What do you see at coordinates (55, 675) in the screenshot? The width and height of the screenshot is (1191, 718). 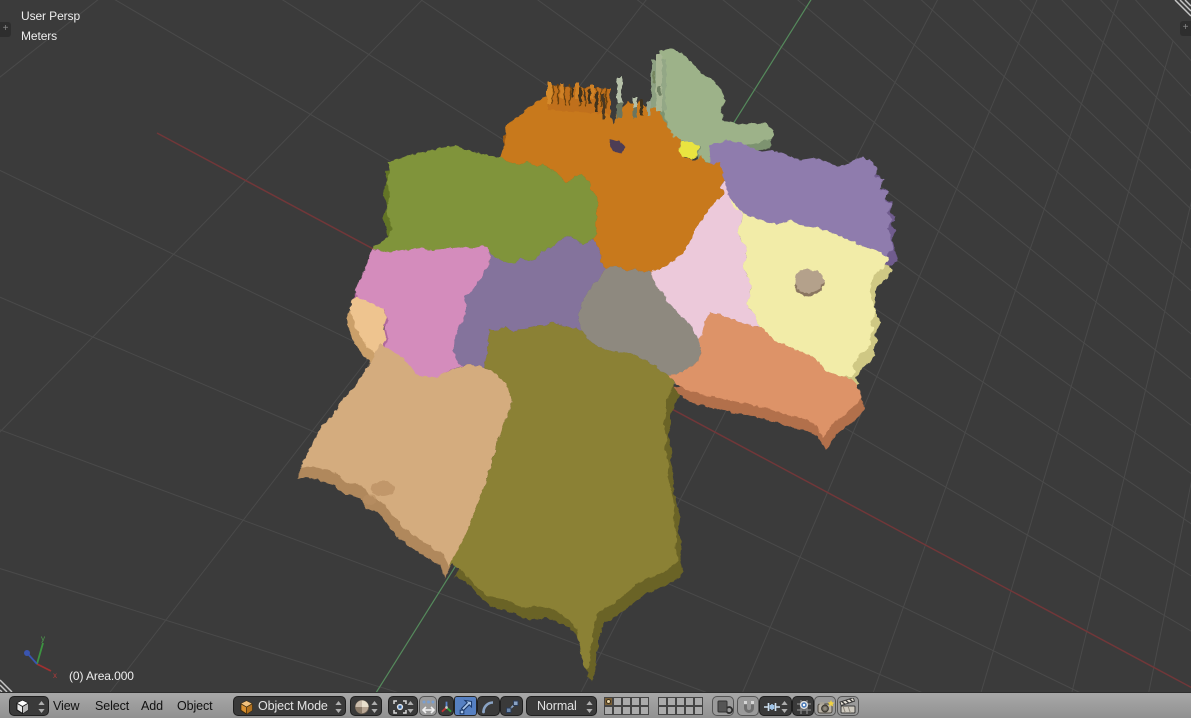 I see `svg-text: x` at bounding box center [55, 675].